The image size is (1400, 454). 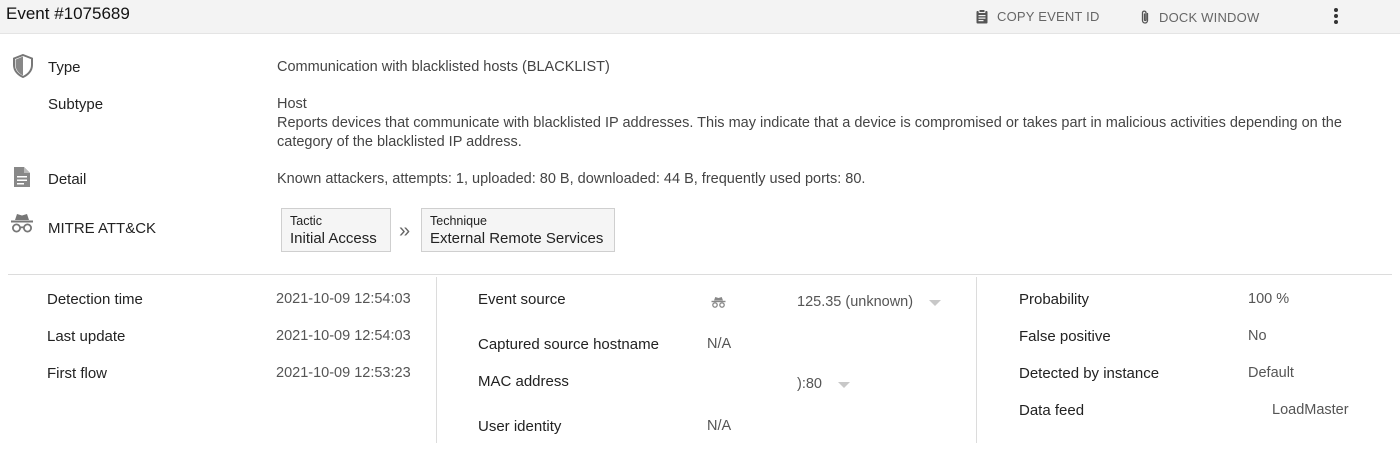 What do you see at coordinates (523, 381) in the screenshot?
I see `mac-address-label: MAC address` at bounding box center [523, 381].